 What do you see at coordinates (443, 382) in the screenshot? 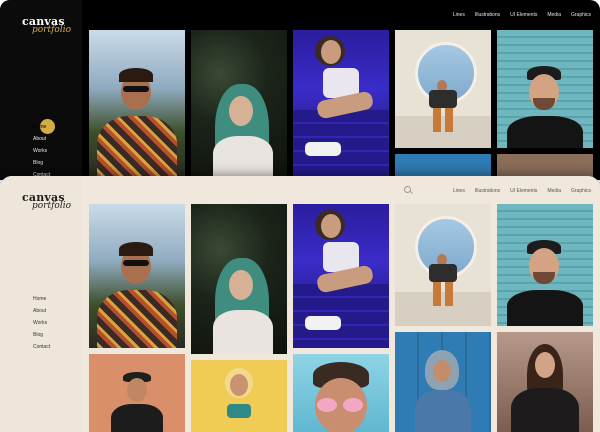
I see `photo-man-denim-hoodie` at bounding box center [443, 382].